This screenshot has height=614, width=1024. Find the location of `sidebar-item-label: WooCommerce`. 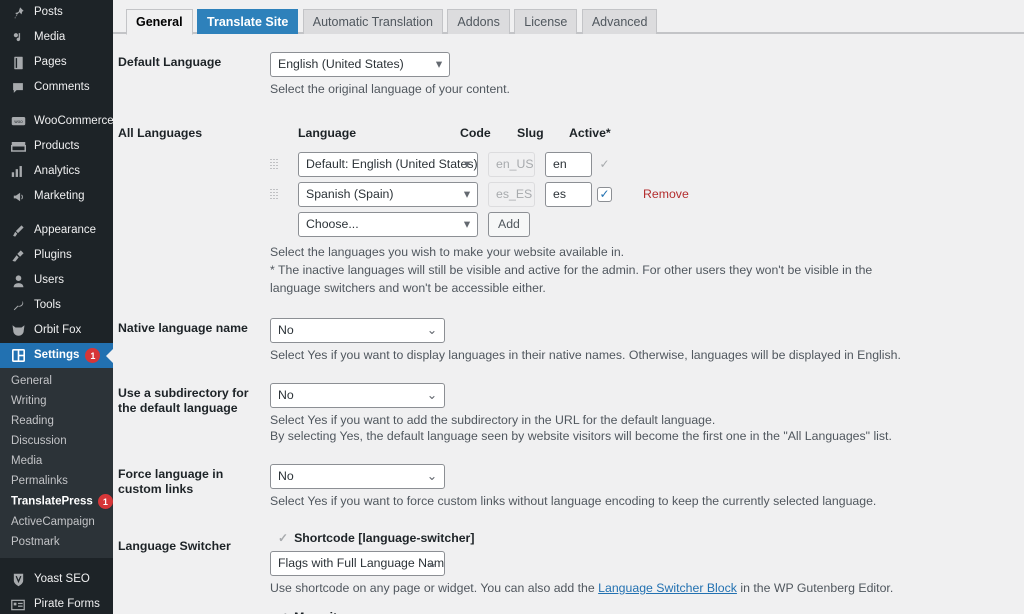

sidebar-item-label: WooCommerce is located at coordinates (73, 120).